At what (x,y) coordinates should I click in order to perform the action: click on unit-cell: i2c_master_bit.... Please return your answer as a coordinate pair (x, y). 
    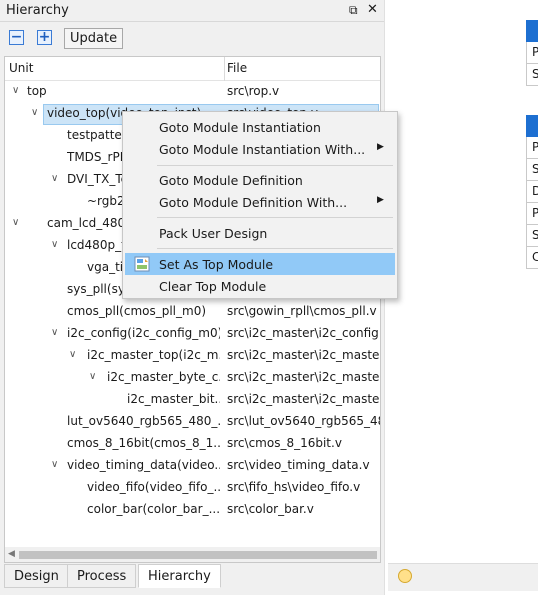
    Looking at the image, I should click on (173, 399).